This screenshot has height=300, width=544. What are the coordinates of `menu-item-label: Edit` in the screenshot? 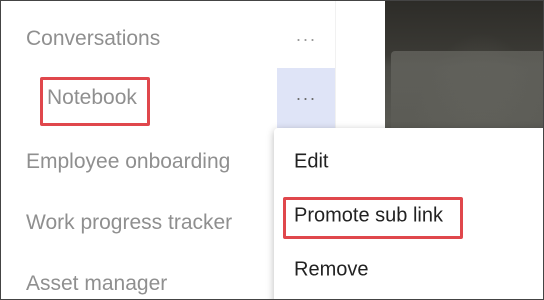 It's located at (311, 161).